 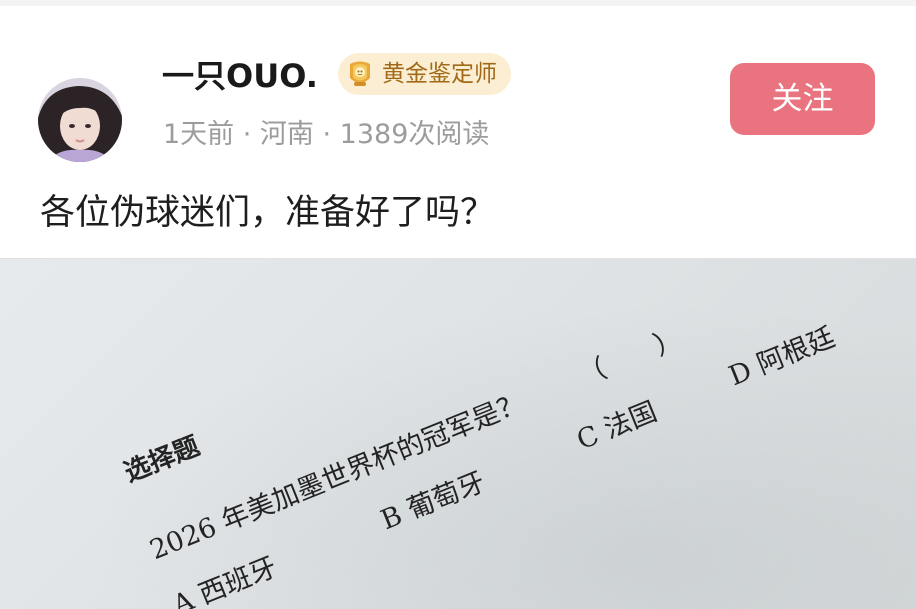 I want to click on appraiser-badge: 黄金鉴定师, so click(x=424, y=74).